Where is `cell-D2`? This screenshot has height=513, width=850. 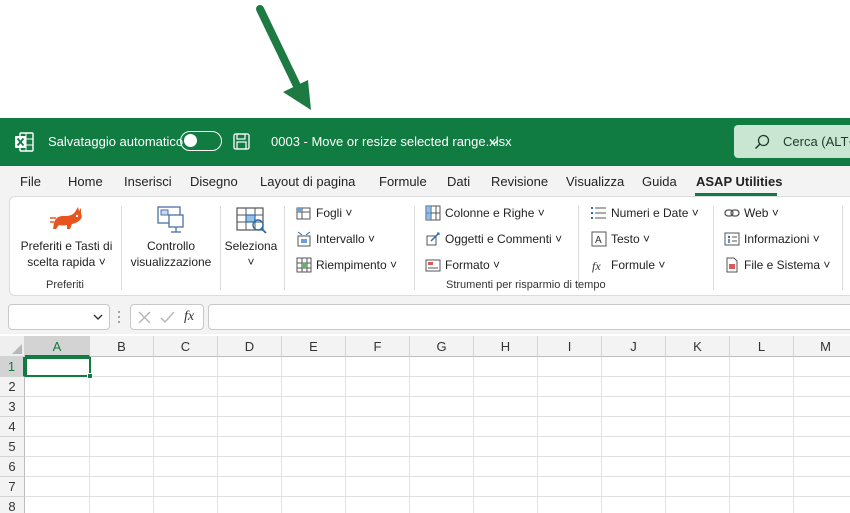
cell-D2 is located at coordinates (250, 387).